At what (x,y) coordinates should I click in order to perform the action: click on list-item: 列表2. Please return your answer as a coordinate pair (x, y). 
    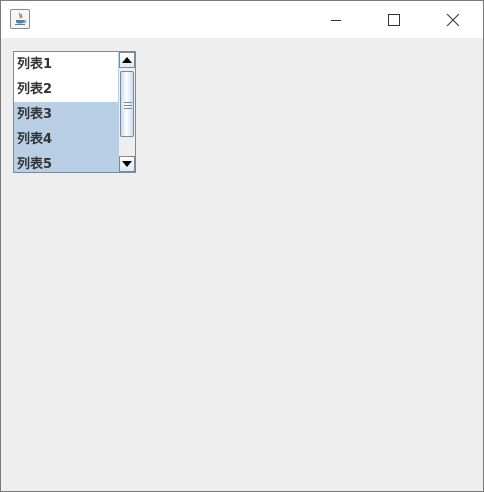
    Looking at the image, I should click on (66, 89).